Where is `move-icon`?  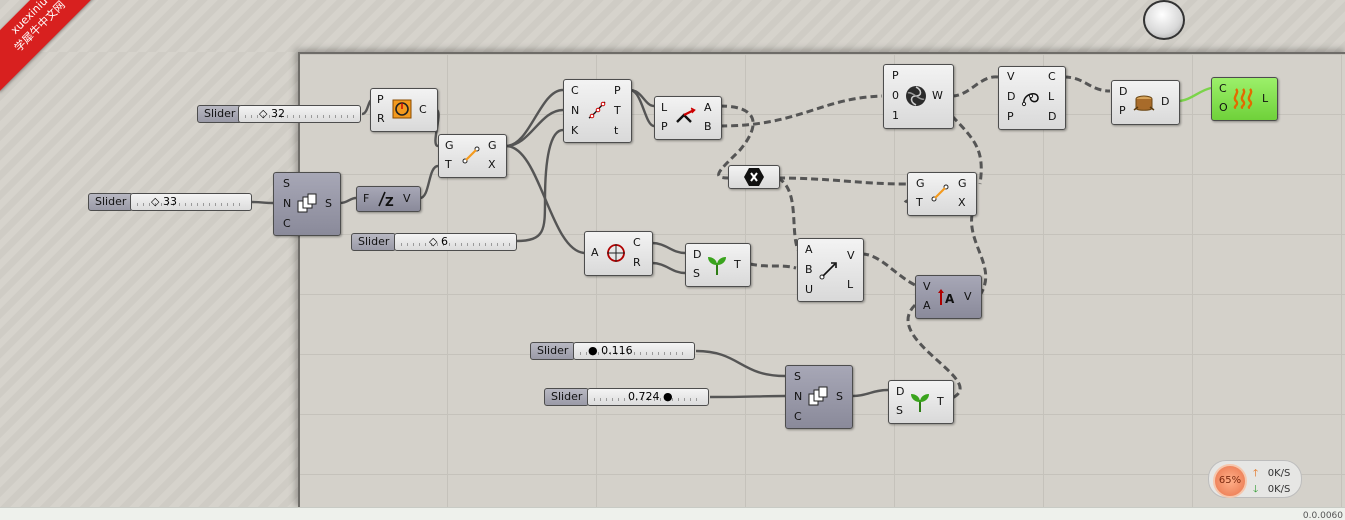 move-icon is located at coordinates (940, 193).